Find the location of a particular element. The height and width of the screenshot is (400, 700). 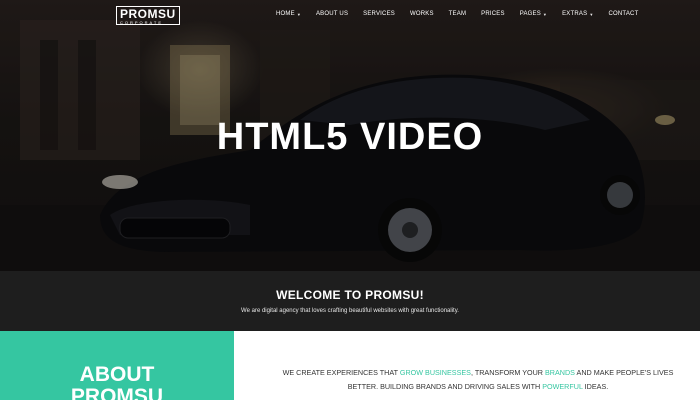

about-text-part: , TRANSFORM YOUR is located at coordinates (507, 372).